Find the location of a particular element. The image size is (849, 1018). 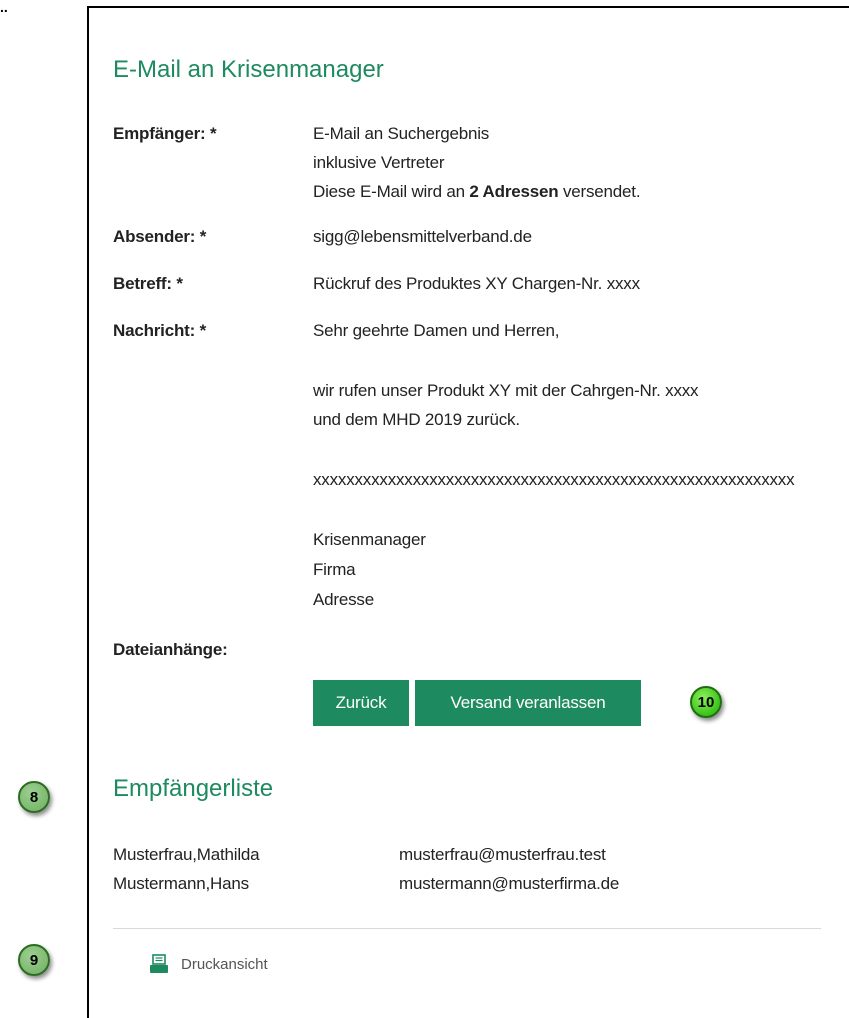

message-line: Krisenmanager is located at coordinates (369, 539).